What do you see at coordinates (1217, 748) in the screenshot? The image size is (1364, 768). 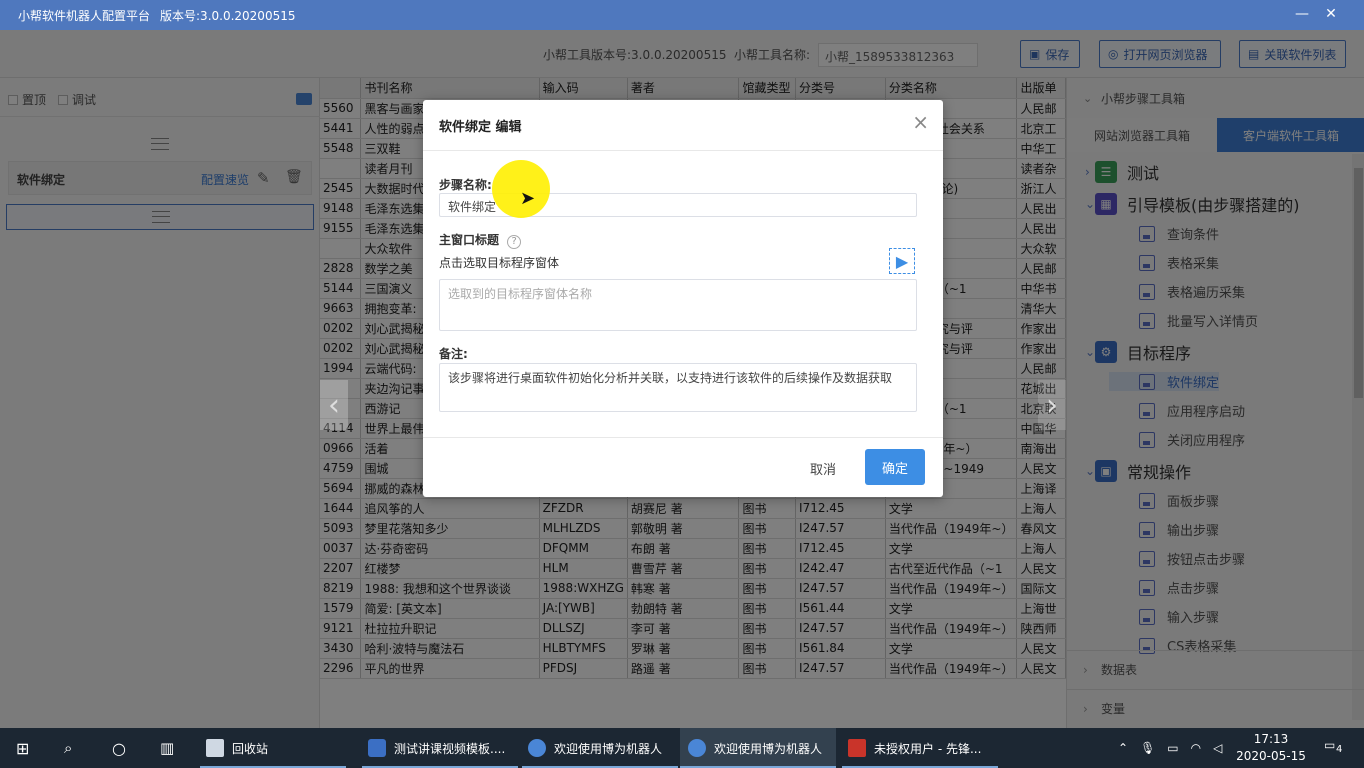 I see `volume-icon: ◁` at bounding box center [1217, 748].